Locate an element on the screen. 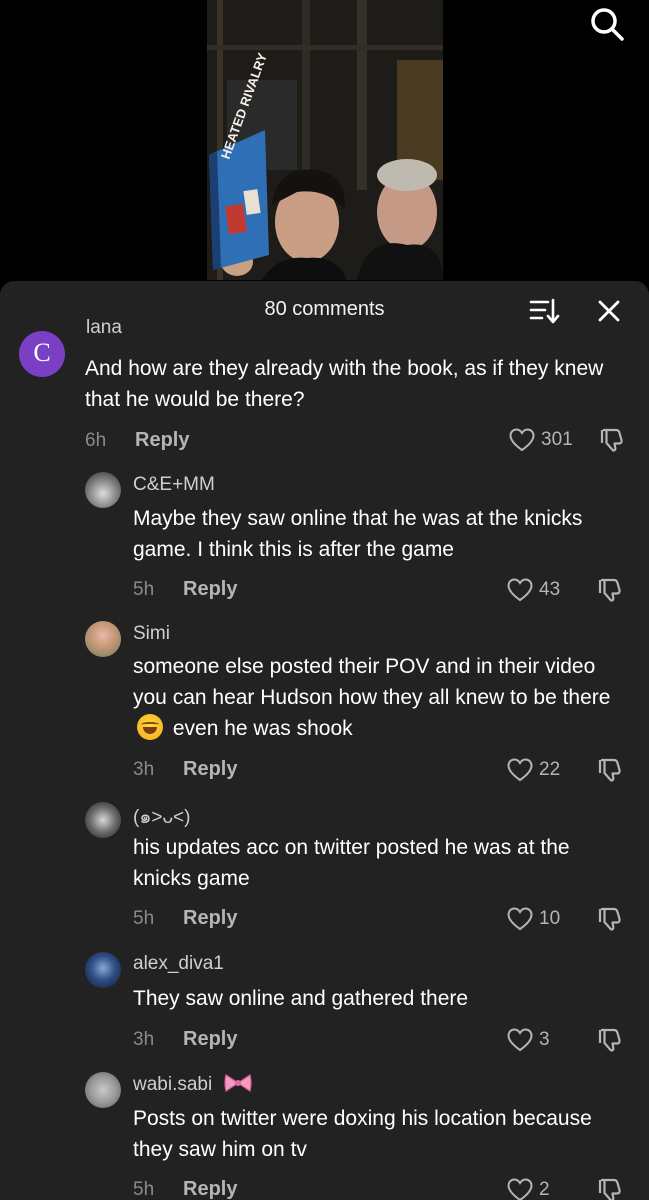 The height and width of the screenshot is (1200, 649). like-count: 3 is located at coordinates (544, 1039).